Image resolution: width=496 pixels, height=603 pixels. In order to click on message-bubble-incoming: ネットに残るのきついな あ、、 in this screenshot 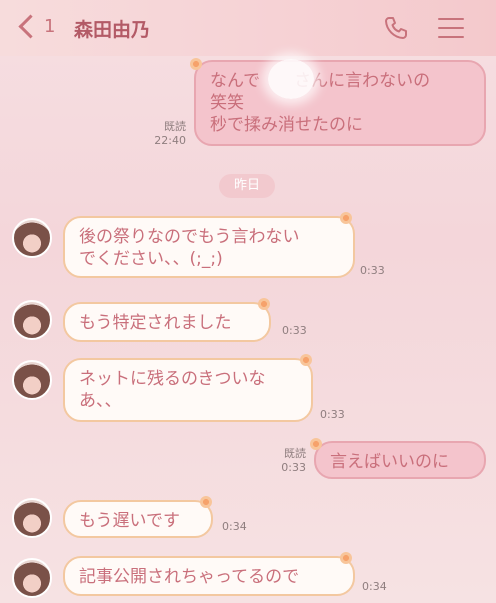, I will do `click(188, 390)`.